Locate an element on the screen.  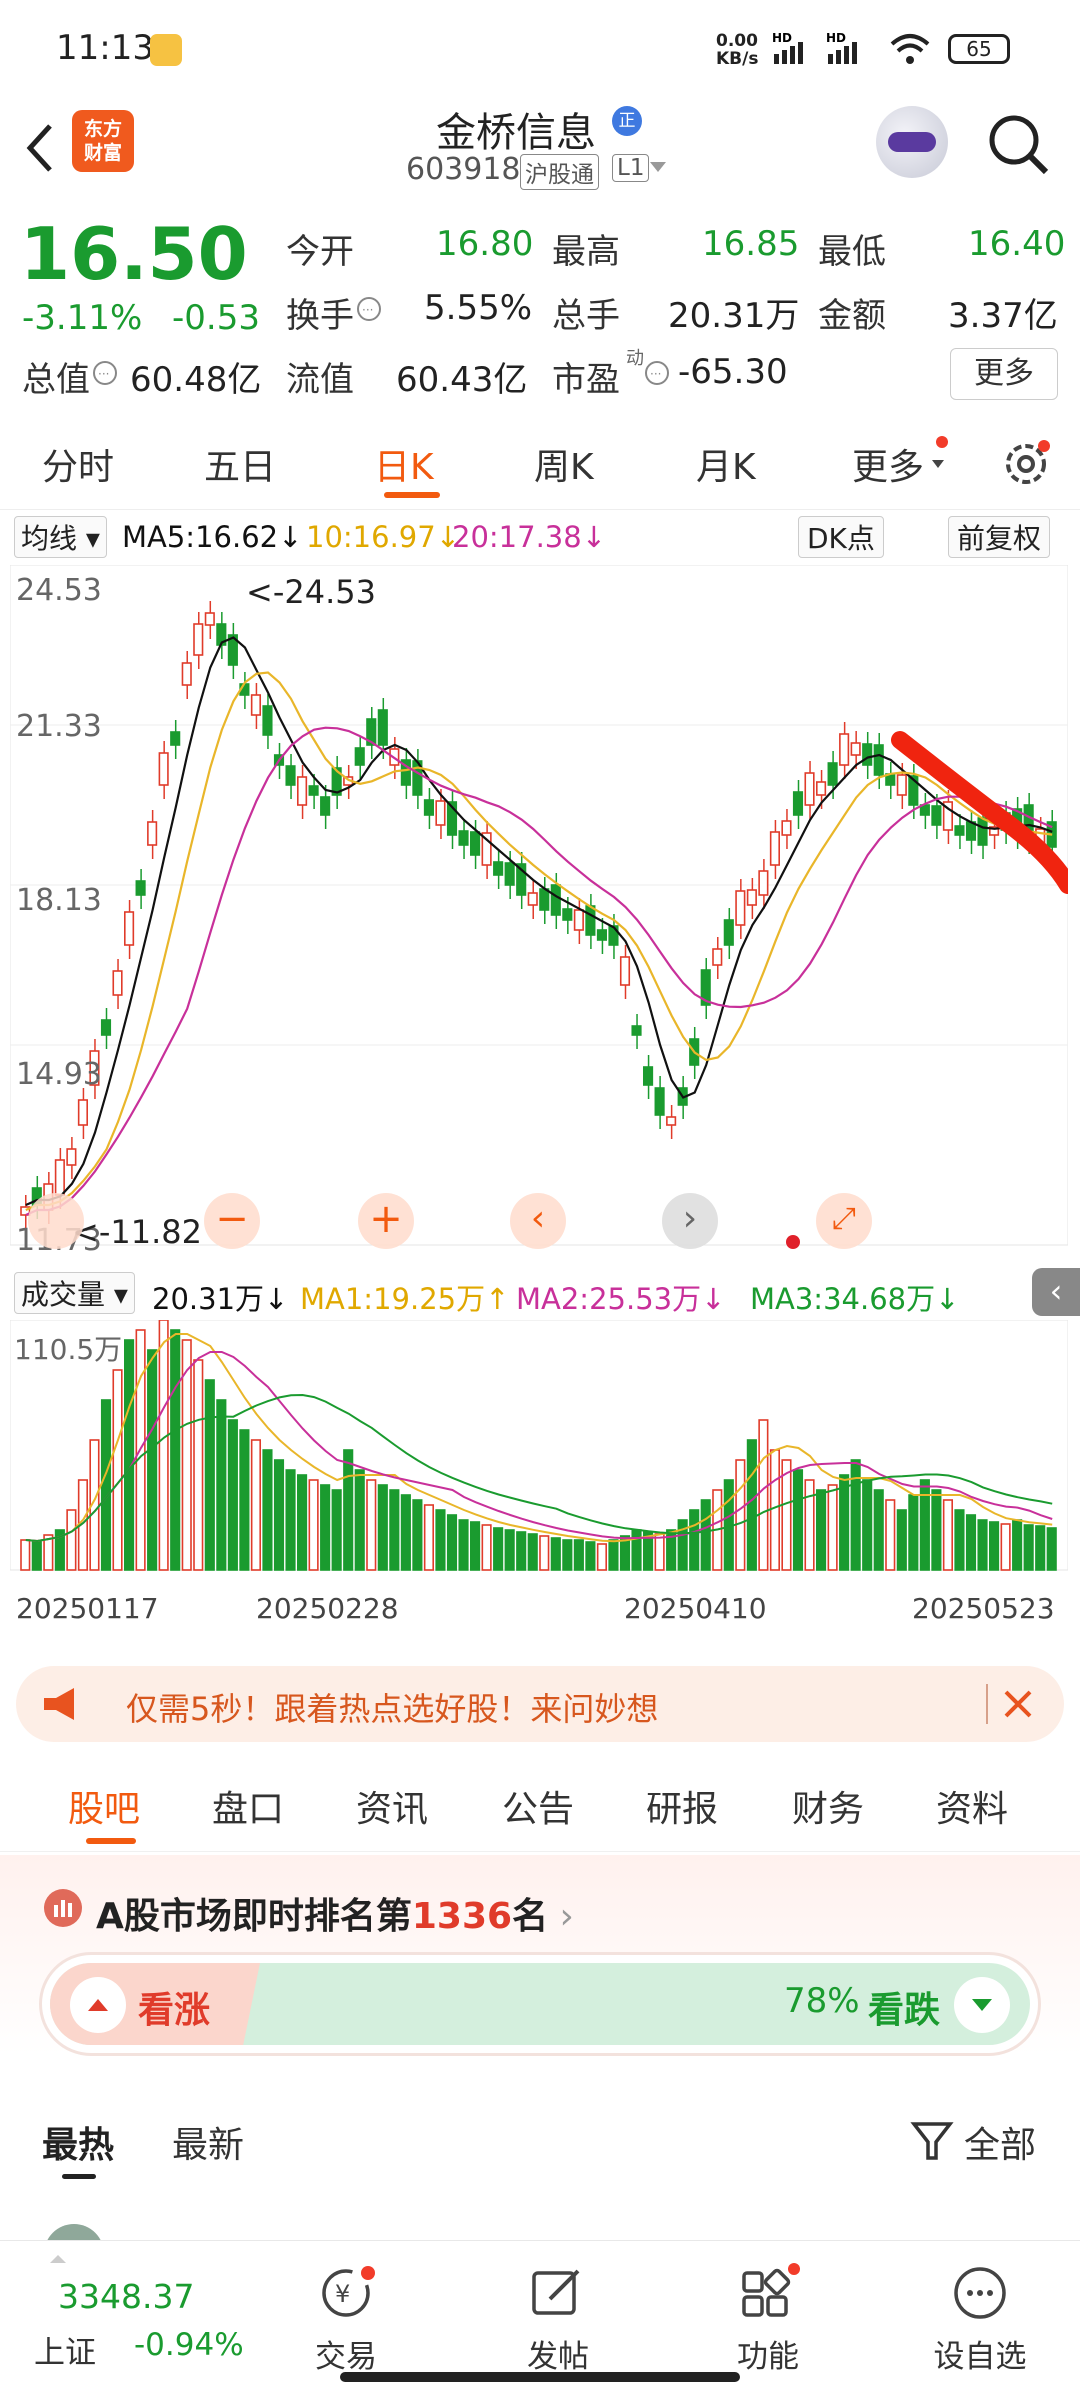
pe-value: -65.30 is located at coordinates (733, 372).